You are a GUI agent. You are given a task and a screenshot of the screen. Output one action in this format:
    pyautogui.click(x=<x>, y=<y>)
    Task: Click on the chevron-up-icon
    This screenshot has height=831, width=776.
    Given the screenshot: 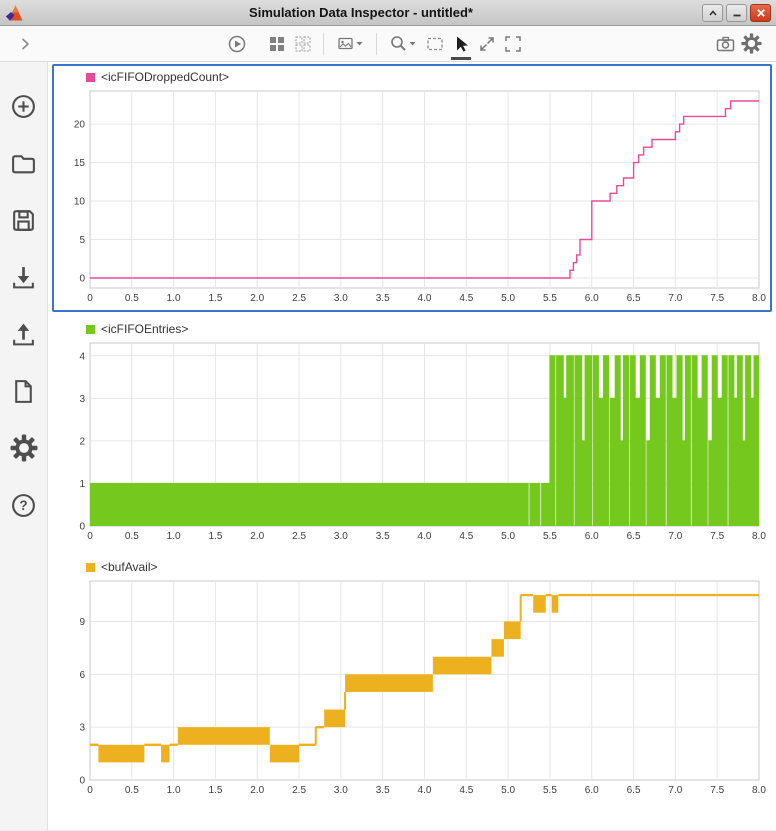 What is the action you would take?
    pyautogui.click(x=712, y=12)
    